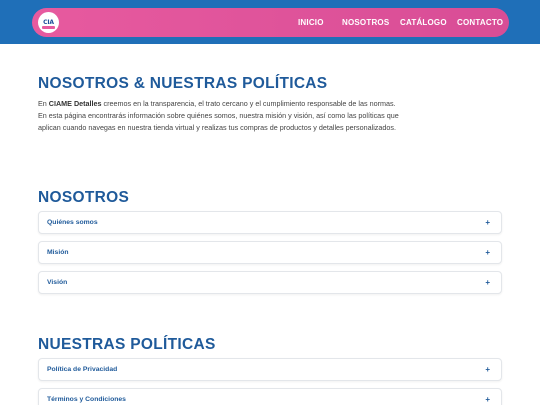 The width and height of the screenshot is (540, 405). Describe the element at coordinates (270, 369) in the screenshot. I see `accordion-politica-privacidad: Política de Privacidad +` at that location.